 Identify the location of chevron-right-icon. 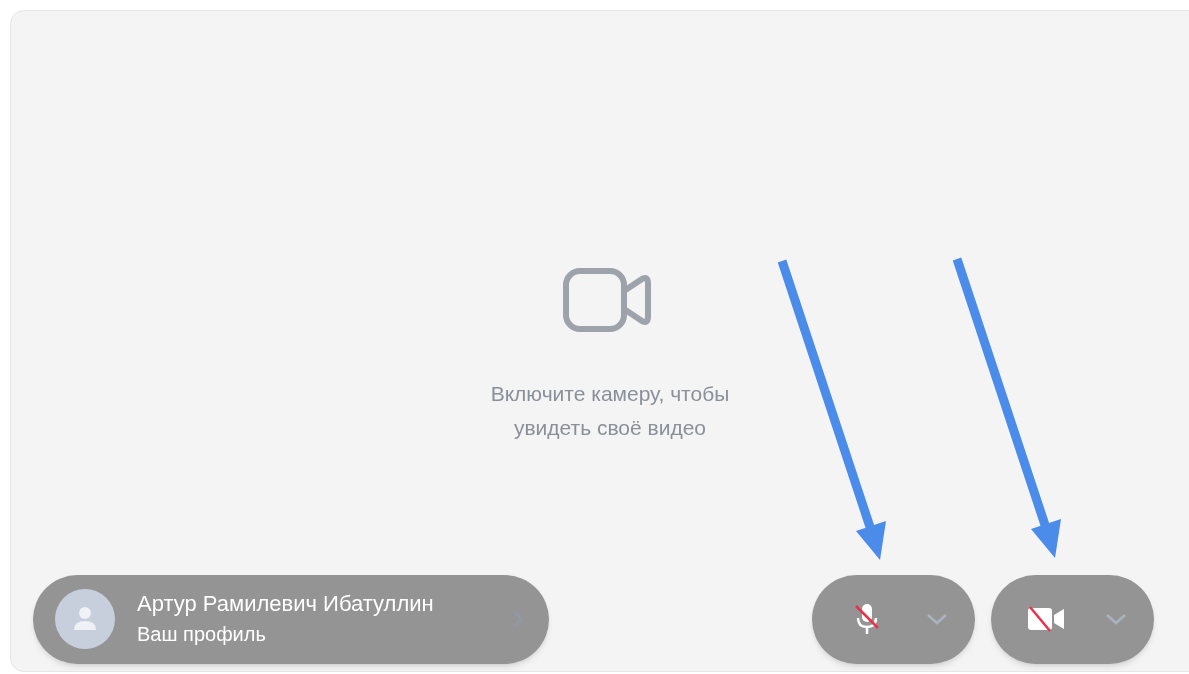
(518, 619).